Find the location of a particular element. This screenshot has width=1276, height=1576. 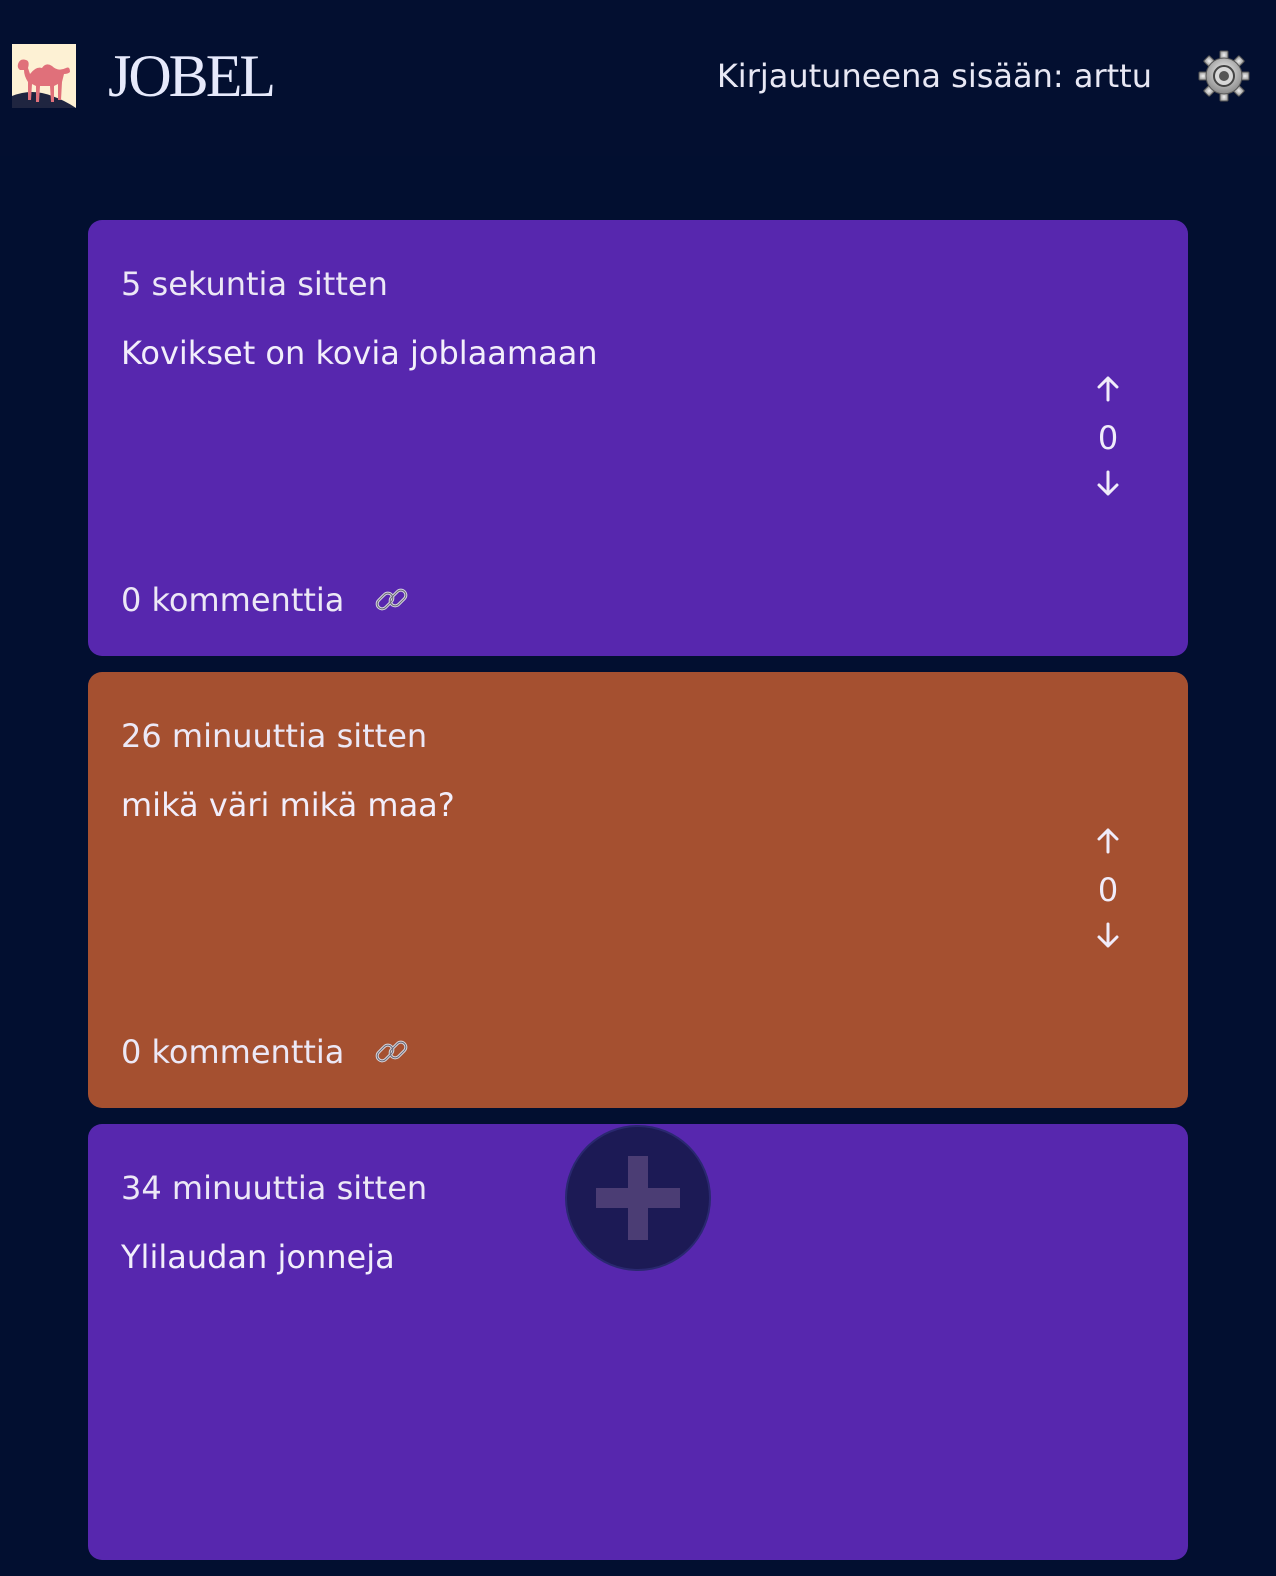

plus-icon is located at coordinates (638, 1198).